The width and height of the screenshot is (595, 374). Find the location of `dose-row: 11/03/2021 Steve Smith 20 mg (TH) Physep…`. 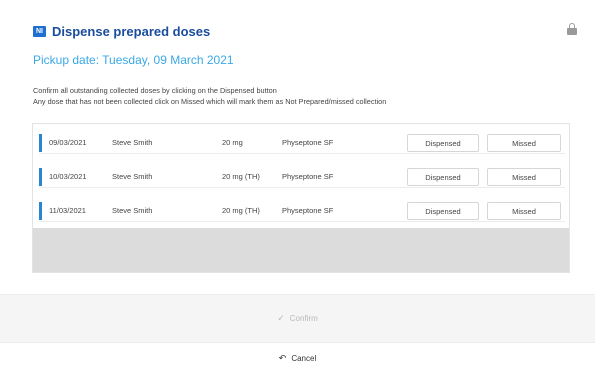

dose-row: 11/03/2021 Steve Smith 20 mg (TH) Physep… is located at coordinates (302, 211).